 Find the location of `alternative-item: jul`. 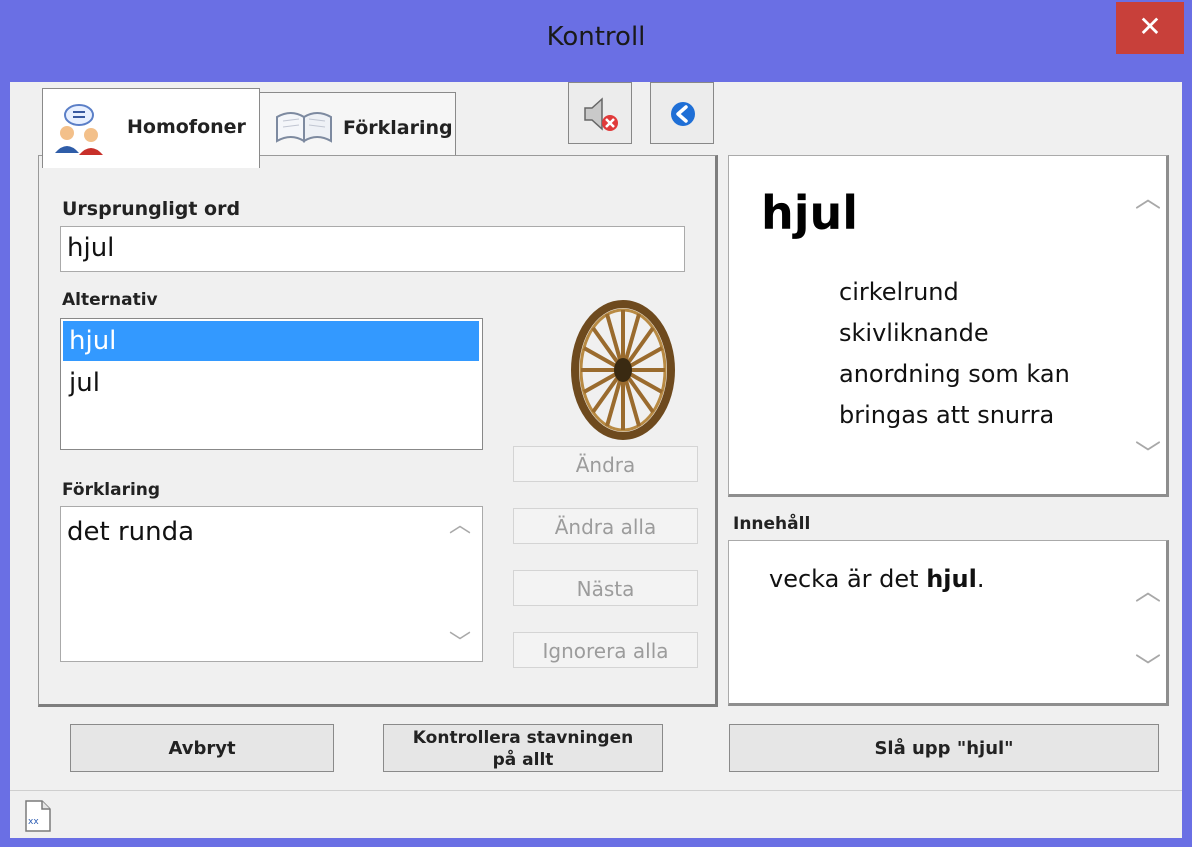

alternative-item: jul is located at coordinates (271, 383).